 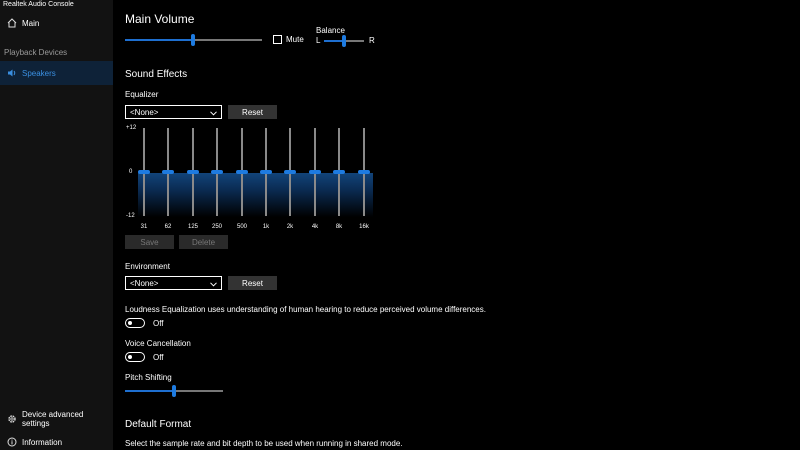 What do you see at coordinates (315, 172) in the screenshot?
I see `eq-band-thumb-4k` at bounding box center [315, 172].